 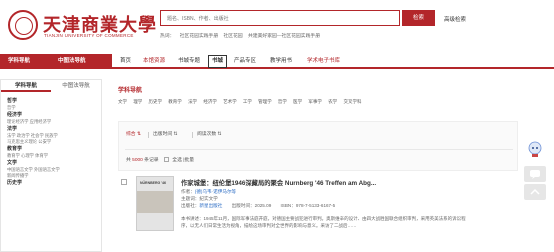 What do you see at coordinates (53, 115) in the screenshot?
I see `subject-group-title: 经济学` at bounding box center [53, 115].